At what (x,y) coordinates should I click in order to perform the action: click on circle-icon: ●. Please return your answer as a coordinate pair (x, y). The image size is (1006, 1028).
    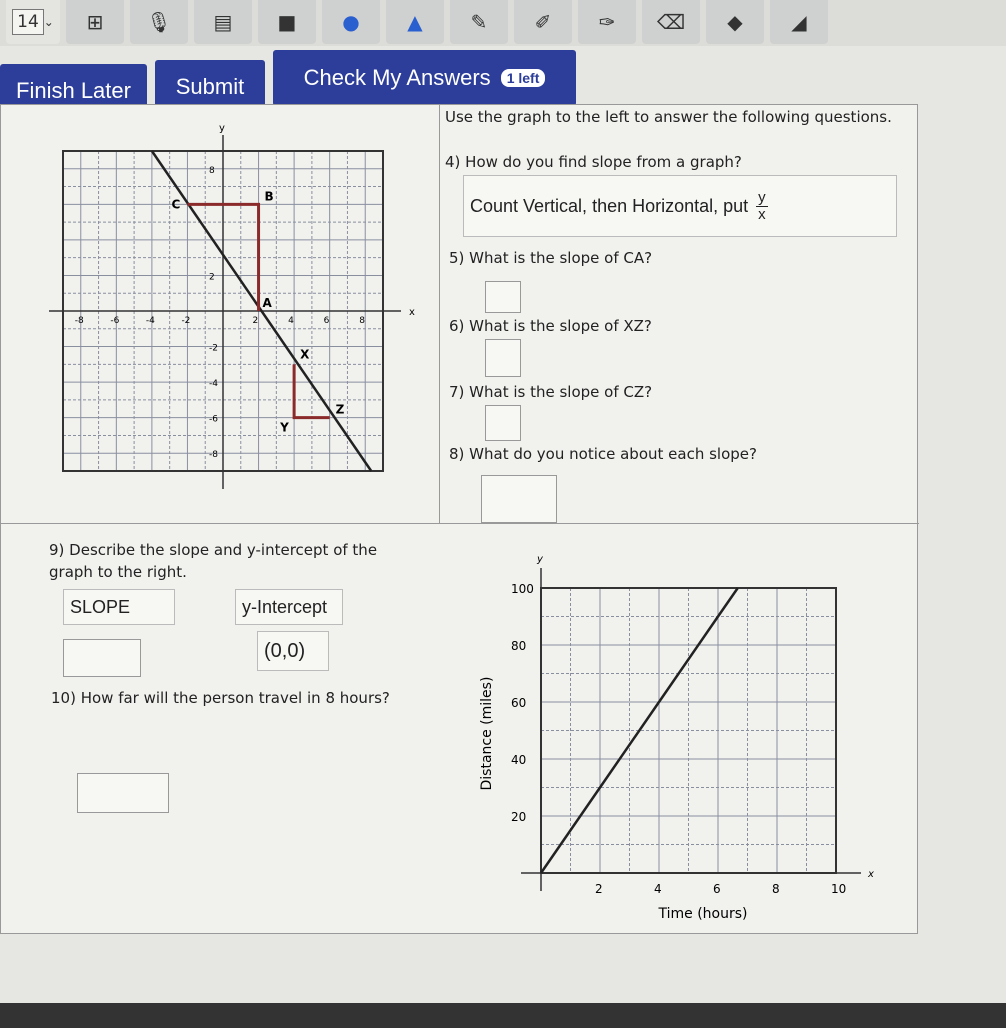
    Looking at the image, I should click on (351, 22).